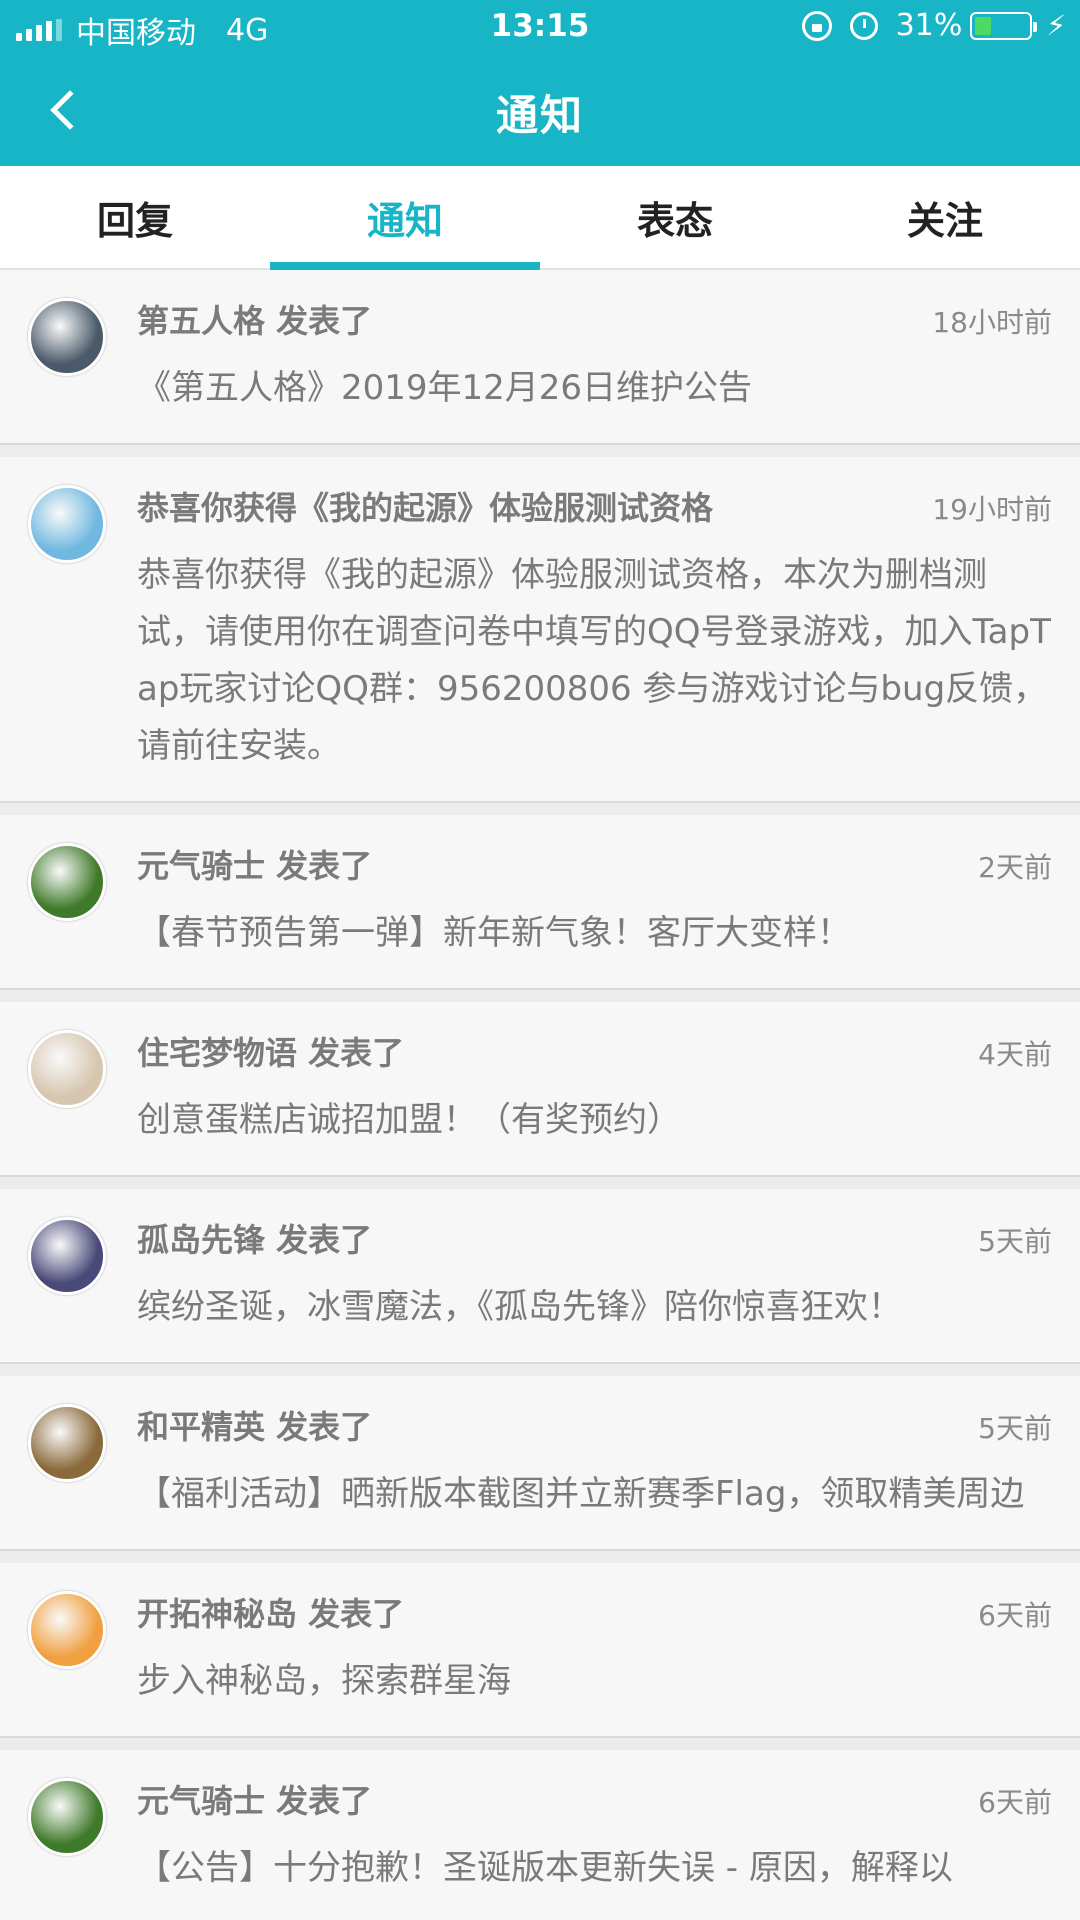 Image resolution: width=1080 pixels, height=1920 pixels. I want to click on notification-item: 住宅梦物语 发表了 4天前创意蛋糕店诚招加盟！（有奖预约）, so click(540, 1089).